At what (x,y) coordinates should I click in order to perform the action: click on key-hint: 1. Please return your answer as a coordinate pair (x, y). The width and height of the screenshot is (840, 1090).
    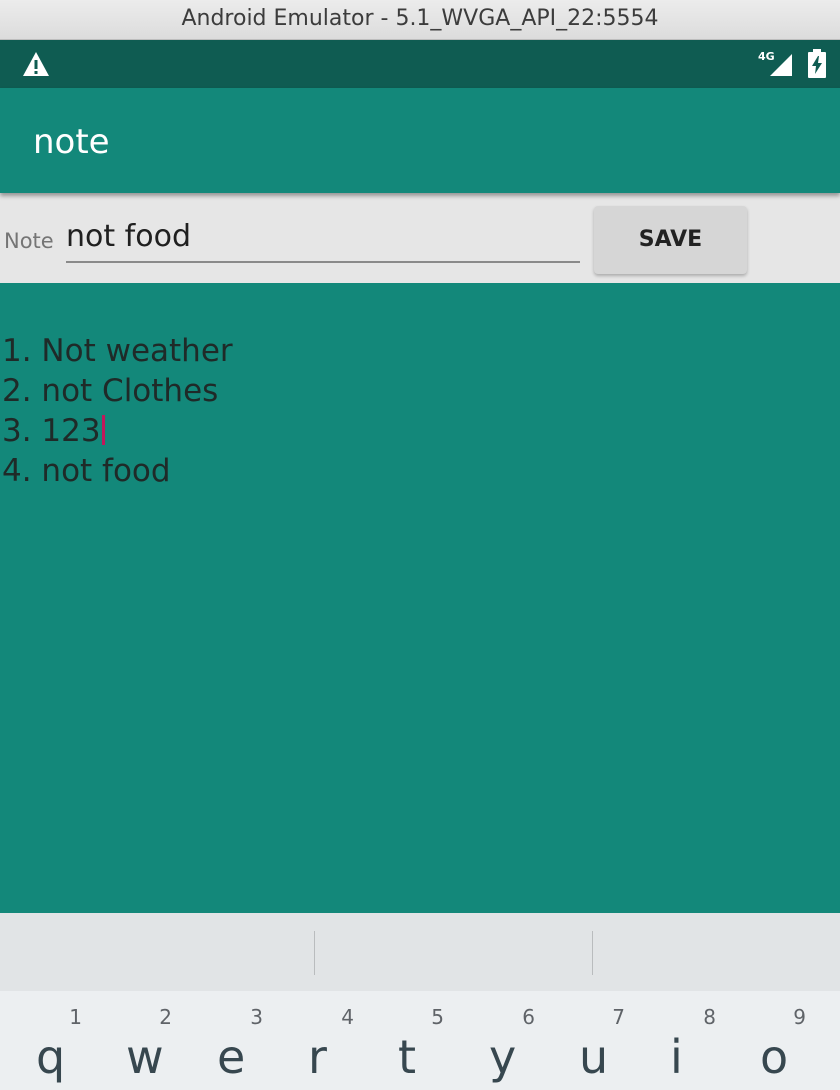
    Looking at the image, I should click on (75, 1017).